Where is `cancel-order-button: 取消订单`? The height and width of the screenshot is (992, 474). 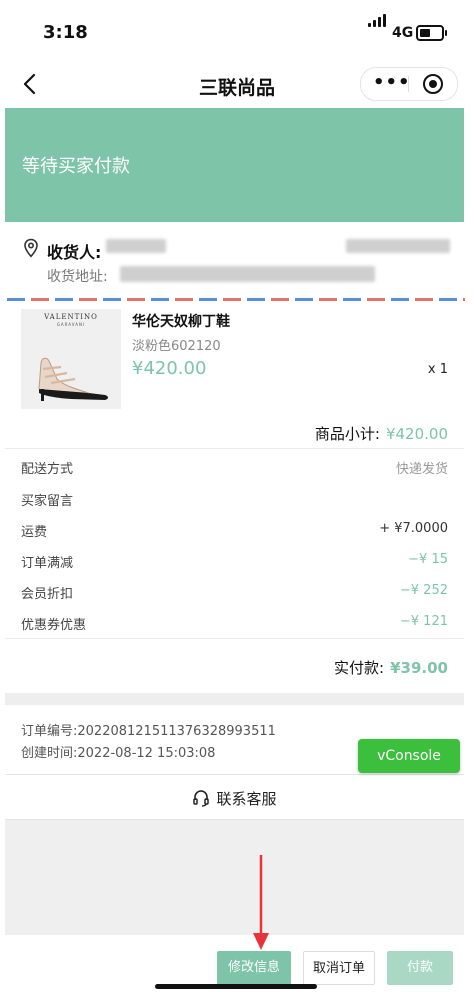
cancel-order-button: 取消订单 is located at coordinates (339, 968).